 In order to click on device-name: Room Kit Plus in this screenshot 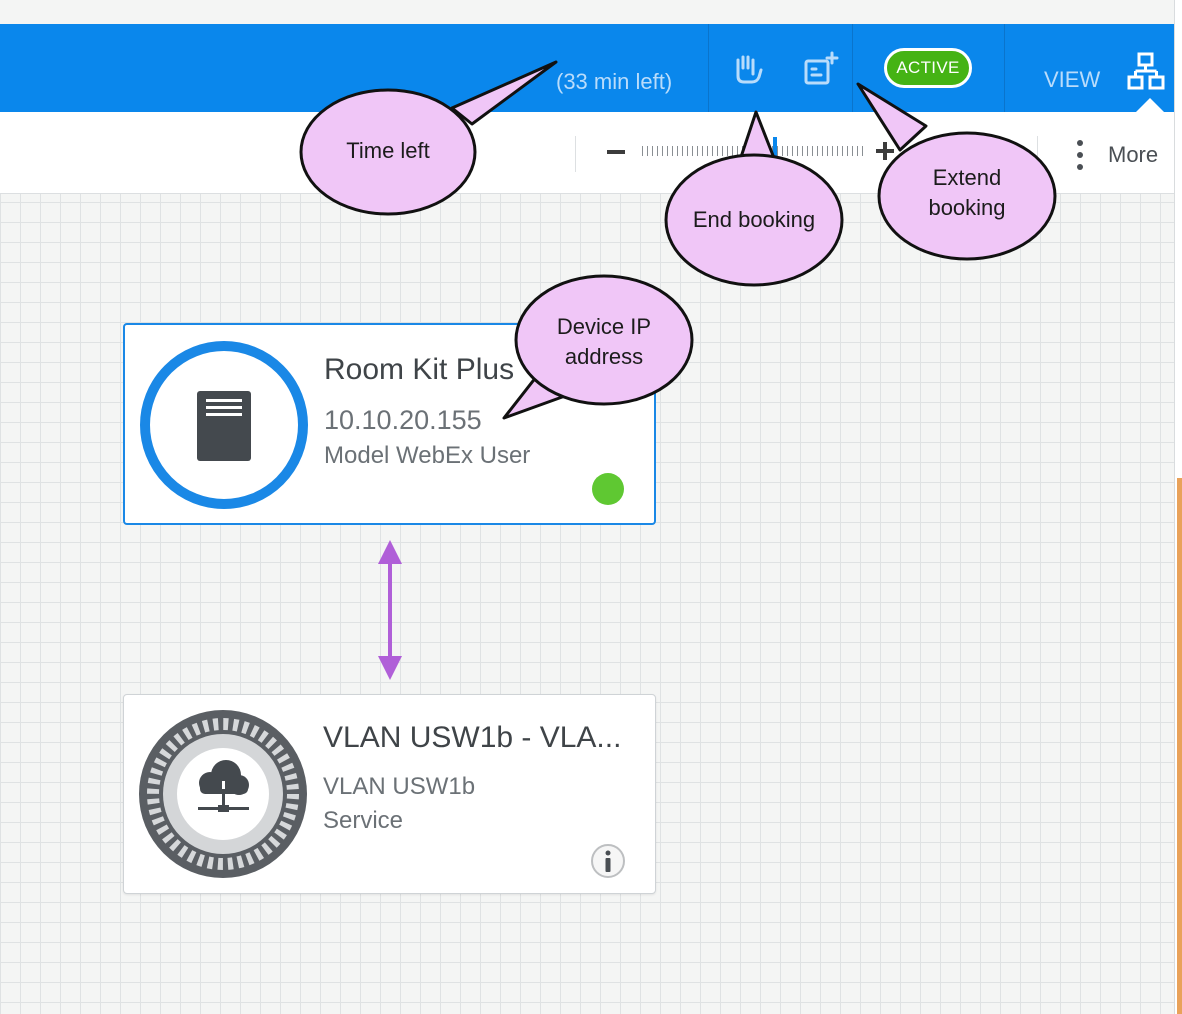, I will do `click(419, 369)`.